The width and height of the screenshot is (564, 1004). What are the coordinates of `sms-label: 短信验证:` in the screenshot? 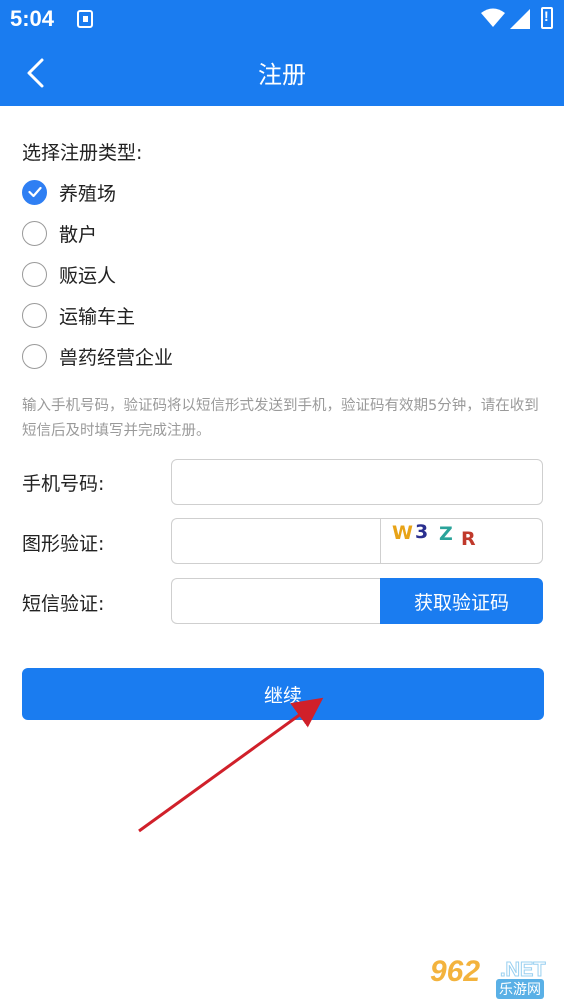 It's located at (63, 604).